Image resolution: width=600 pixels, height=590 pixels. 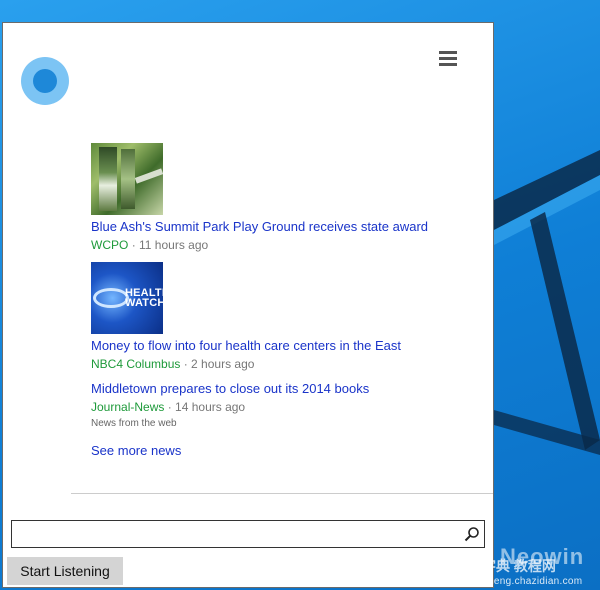 I want to click on news-thumbnail: HEALTH WATCH, so click(x=127, y=298).